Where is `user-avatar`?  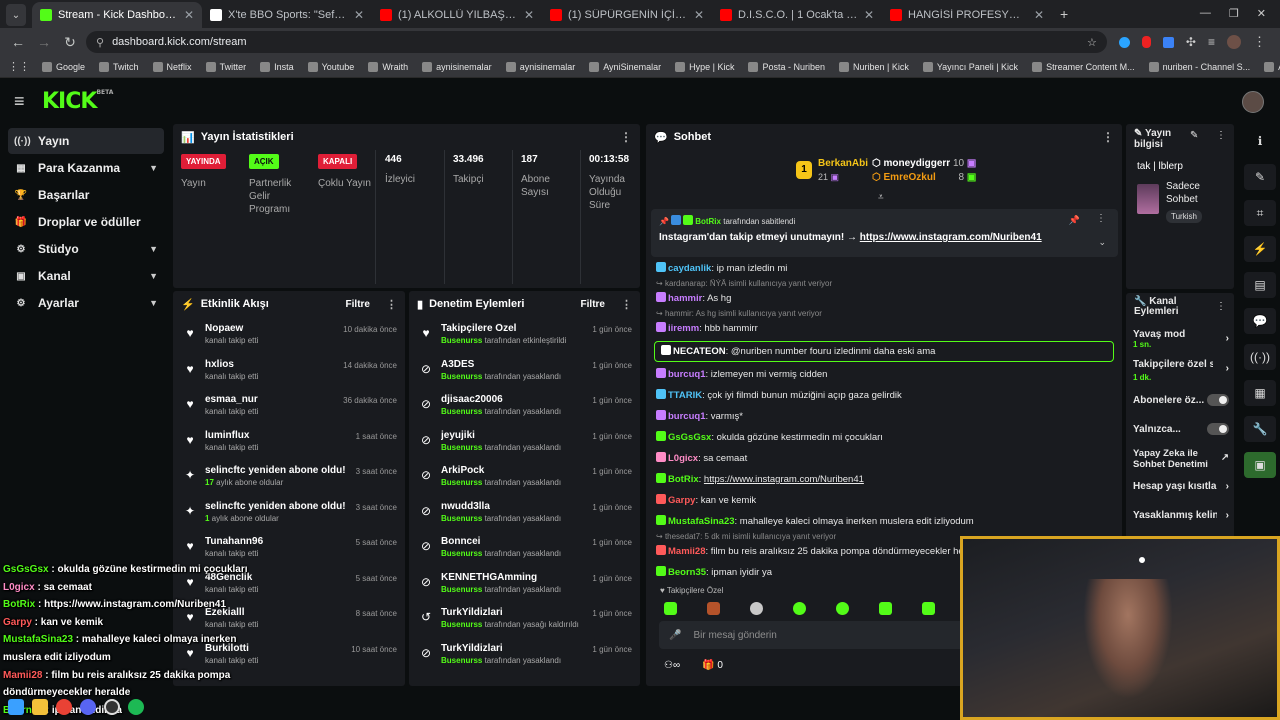 user-avatar is located at coordinates (1253, 102).